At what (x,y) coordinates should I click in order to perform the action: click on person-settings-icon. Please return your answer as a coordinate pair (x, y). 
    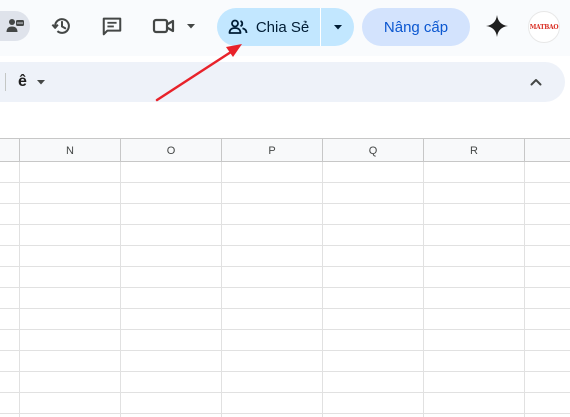
    Looking at the image, I should click on (15, 25).